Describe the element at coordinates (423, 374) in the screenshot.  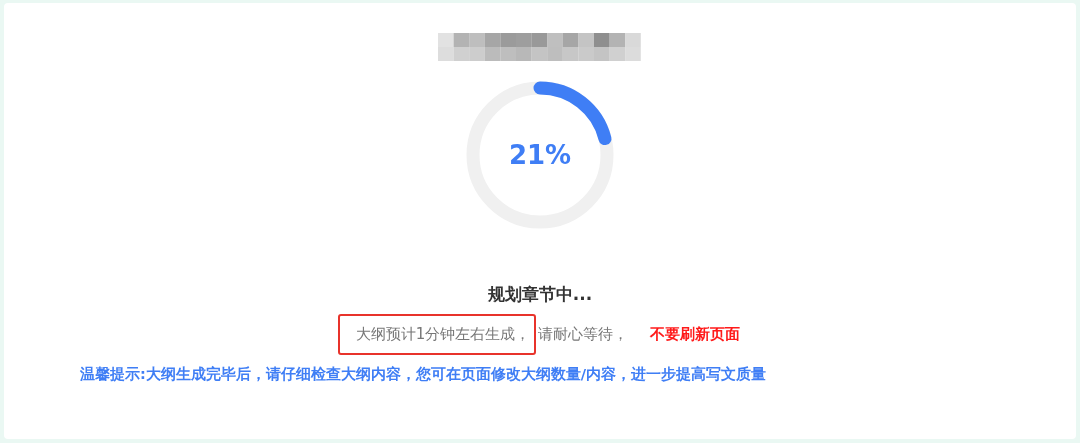
I see `tip-text: 温馨提示:大纲生成完毕后，请仔细检查大纲内容，您可在页面修改大纲数量/内容，进一步提高写文质量` at that location.